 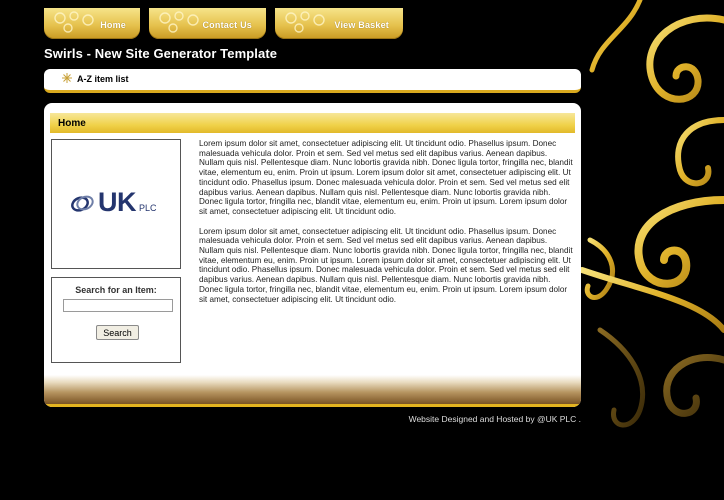 I want to click on company-logo: UK PLC, so click(x=113, y=202).